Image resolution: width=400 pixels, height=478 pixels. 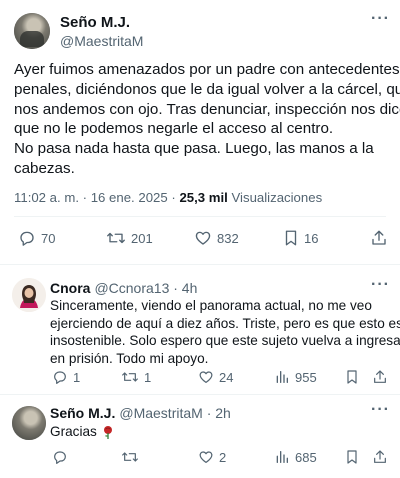 What do you see at coordinates (129, 238) in the screenshot?
I see `retweet-button: 201` at bounding box center [129, 238].